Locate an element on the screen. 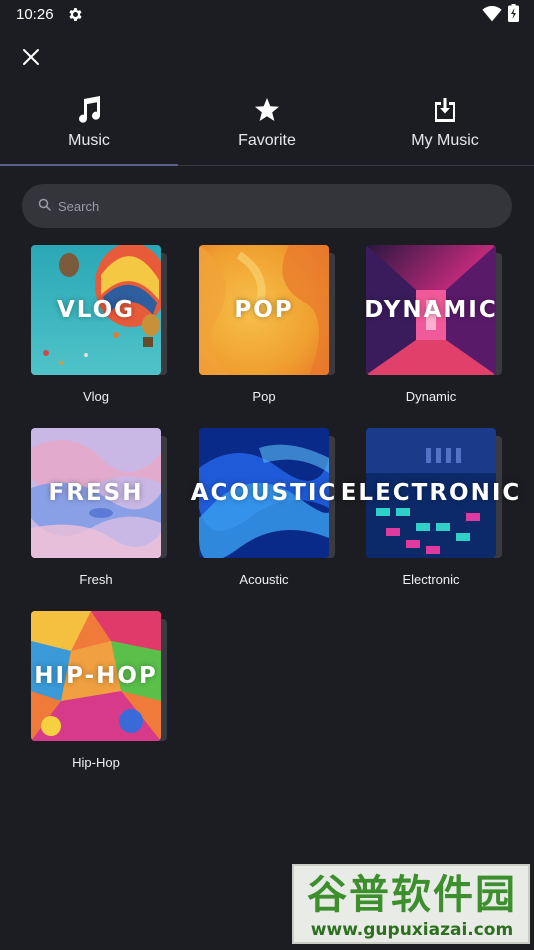 The height and width of the screenshot is (950, 534). close-button is located at coordinates (31, 57).